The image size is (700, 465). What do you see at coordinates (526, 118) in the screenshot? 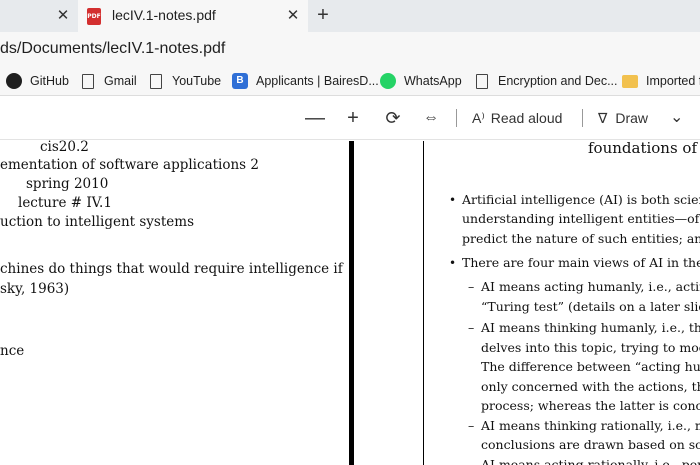
I see `read-aloud-label: Read aloud` at bounding box center [526, 118].